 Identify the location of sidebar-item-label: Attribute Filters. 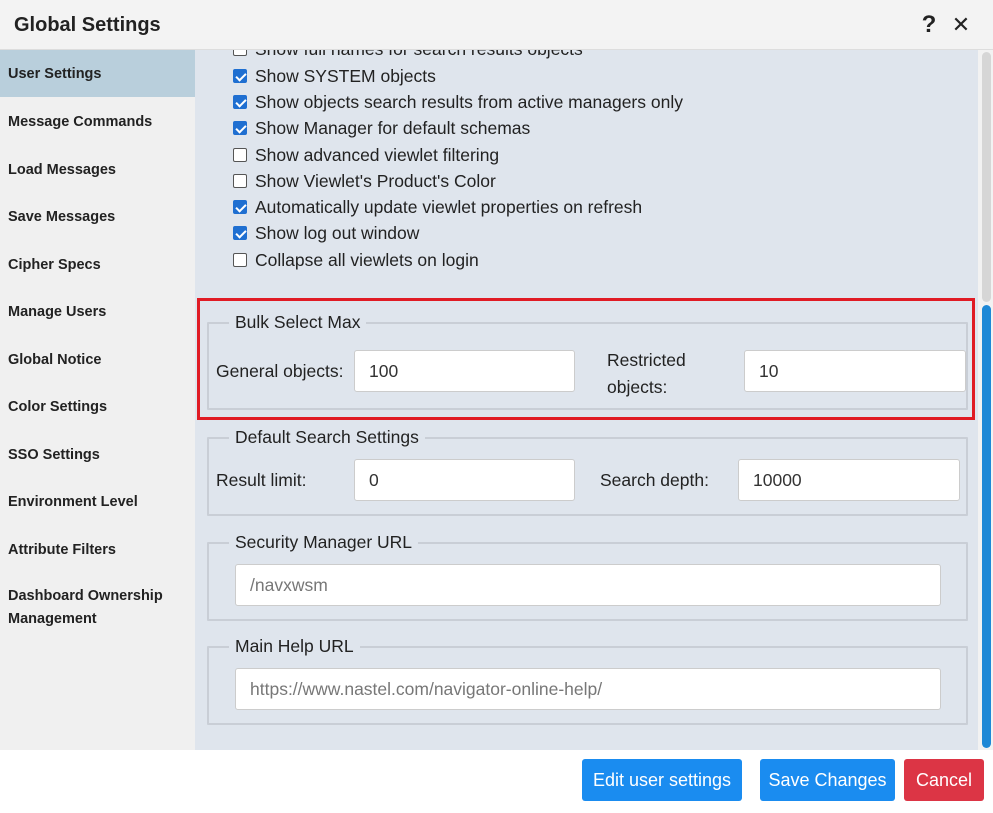
(62, 549).